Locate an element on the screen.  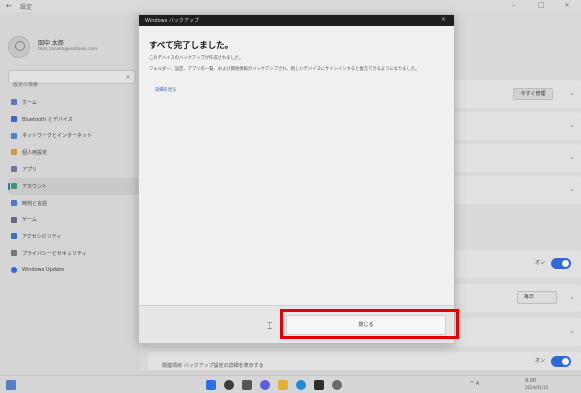
taskbar: ^ A 9:00 2024/01/15 is located at coordinates (290, 384).